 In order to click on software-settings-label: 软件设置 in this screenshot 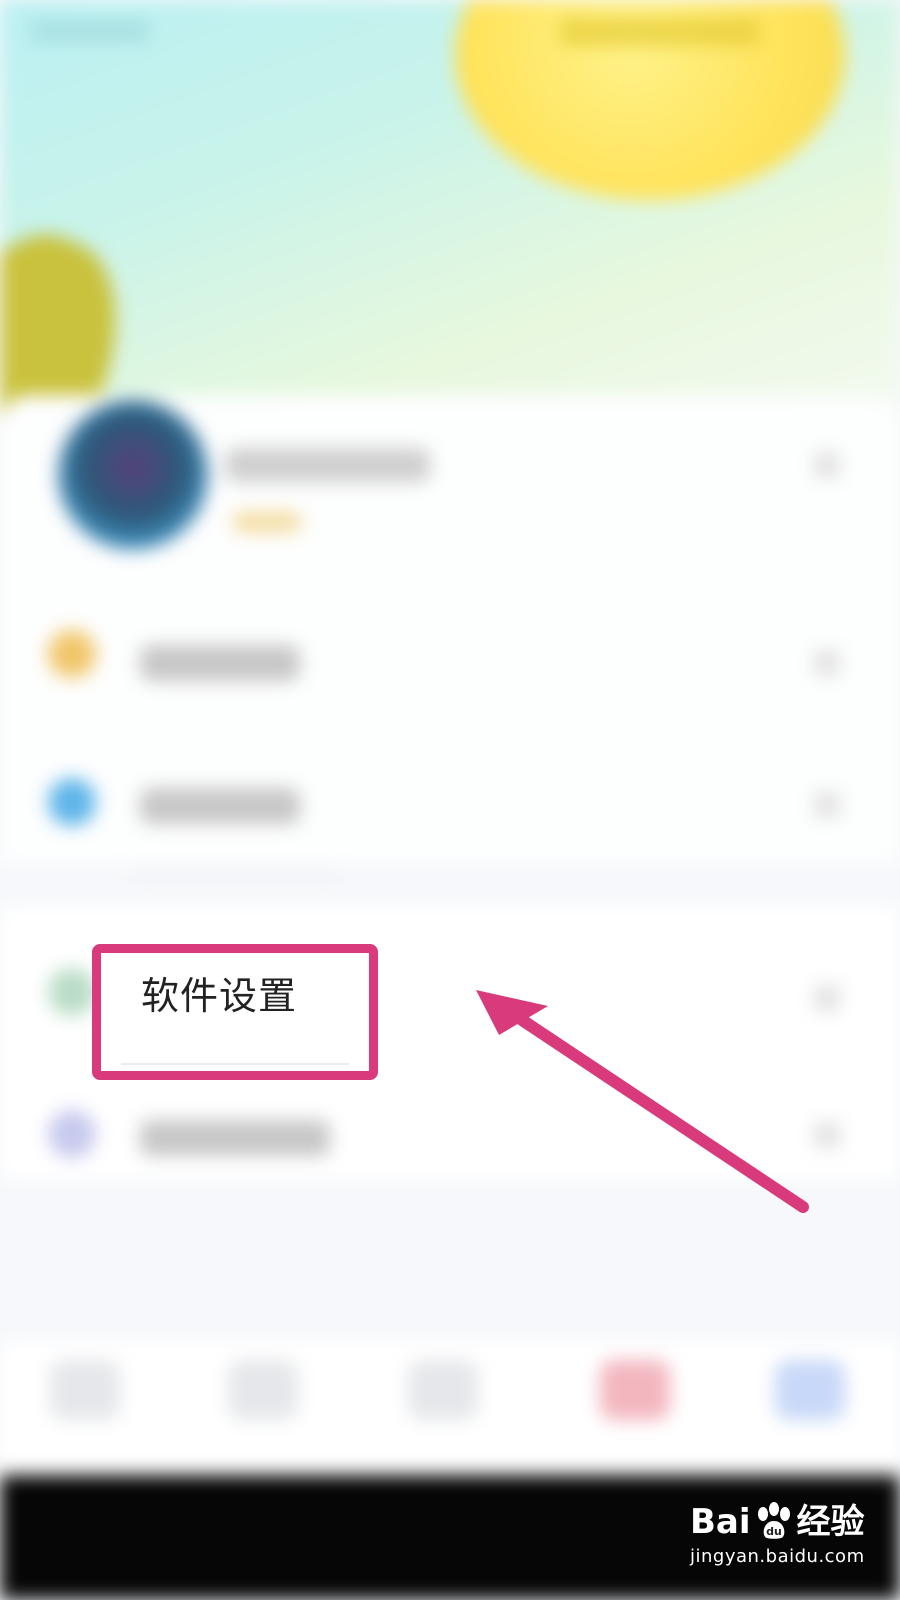, I will do `click(219, 996)`.